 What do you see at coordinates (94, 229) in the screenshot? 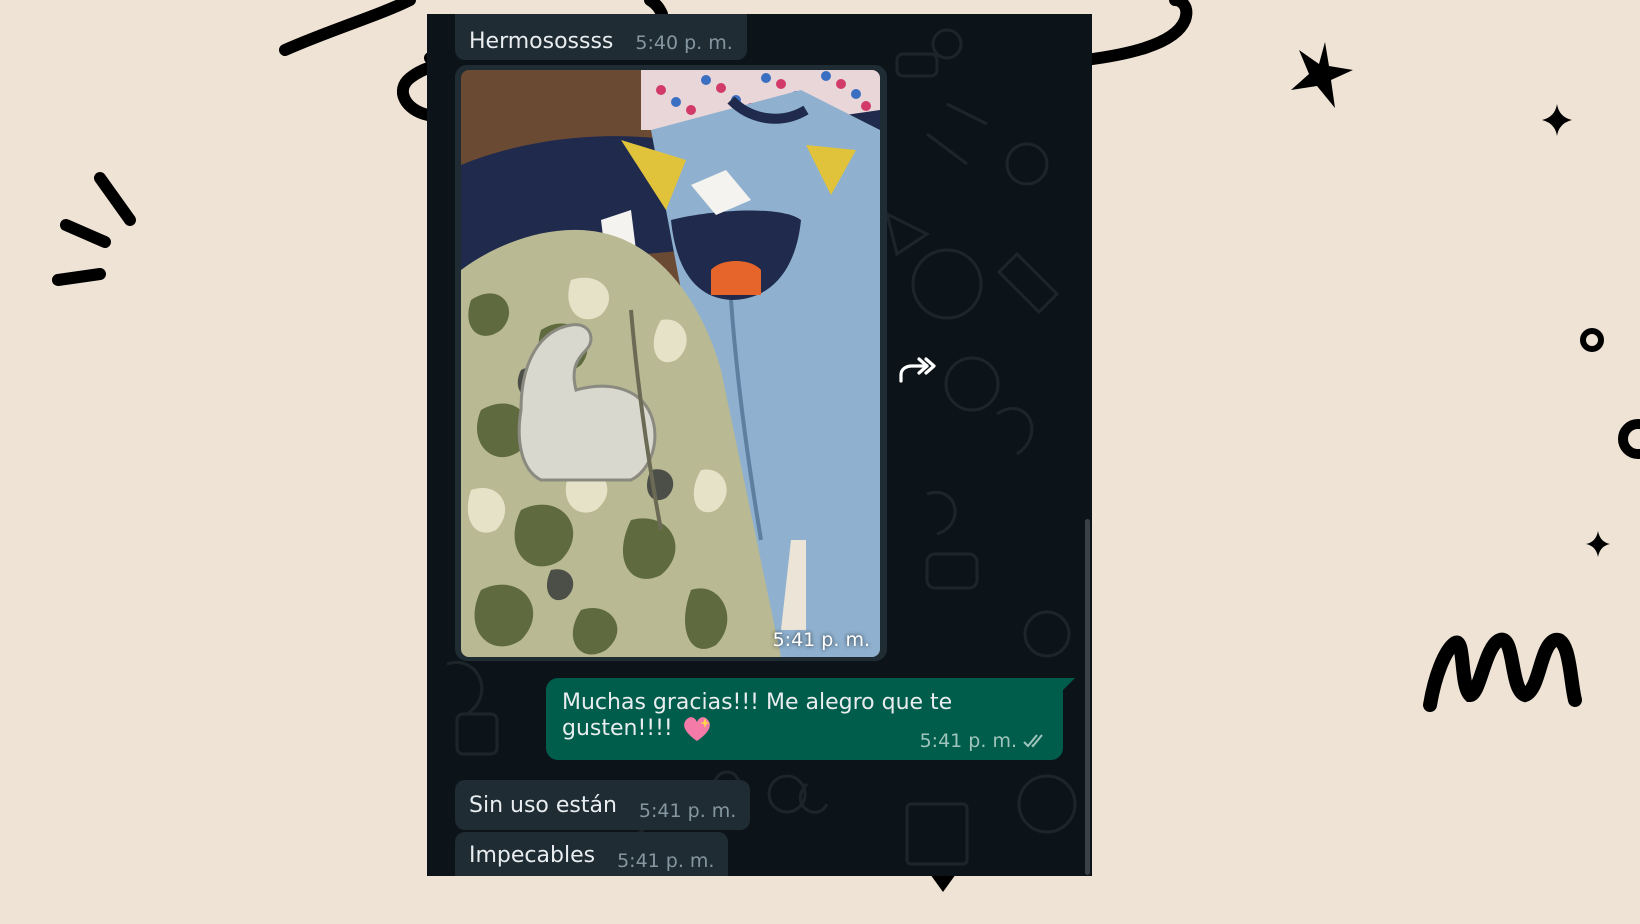
I see `burst-lines-doodle` at bounding box center [94, 229].